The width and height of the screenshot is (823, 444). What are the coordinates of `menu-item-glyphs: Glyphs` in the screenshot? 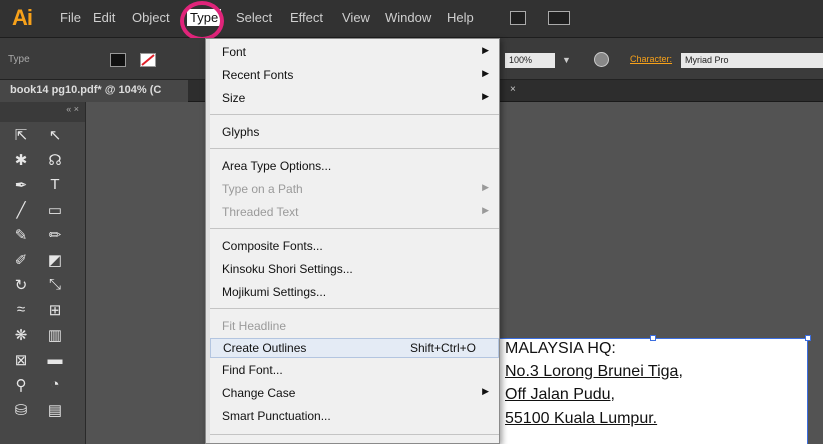 It's located at (354, 133).